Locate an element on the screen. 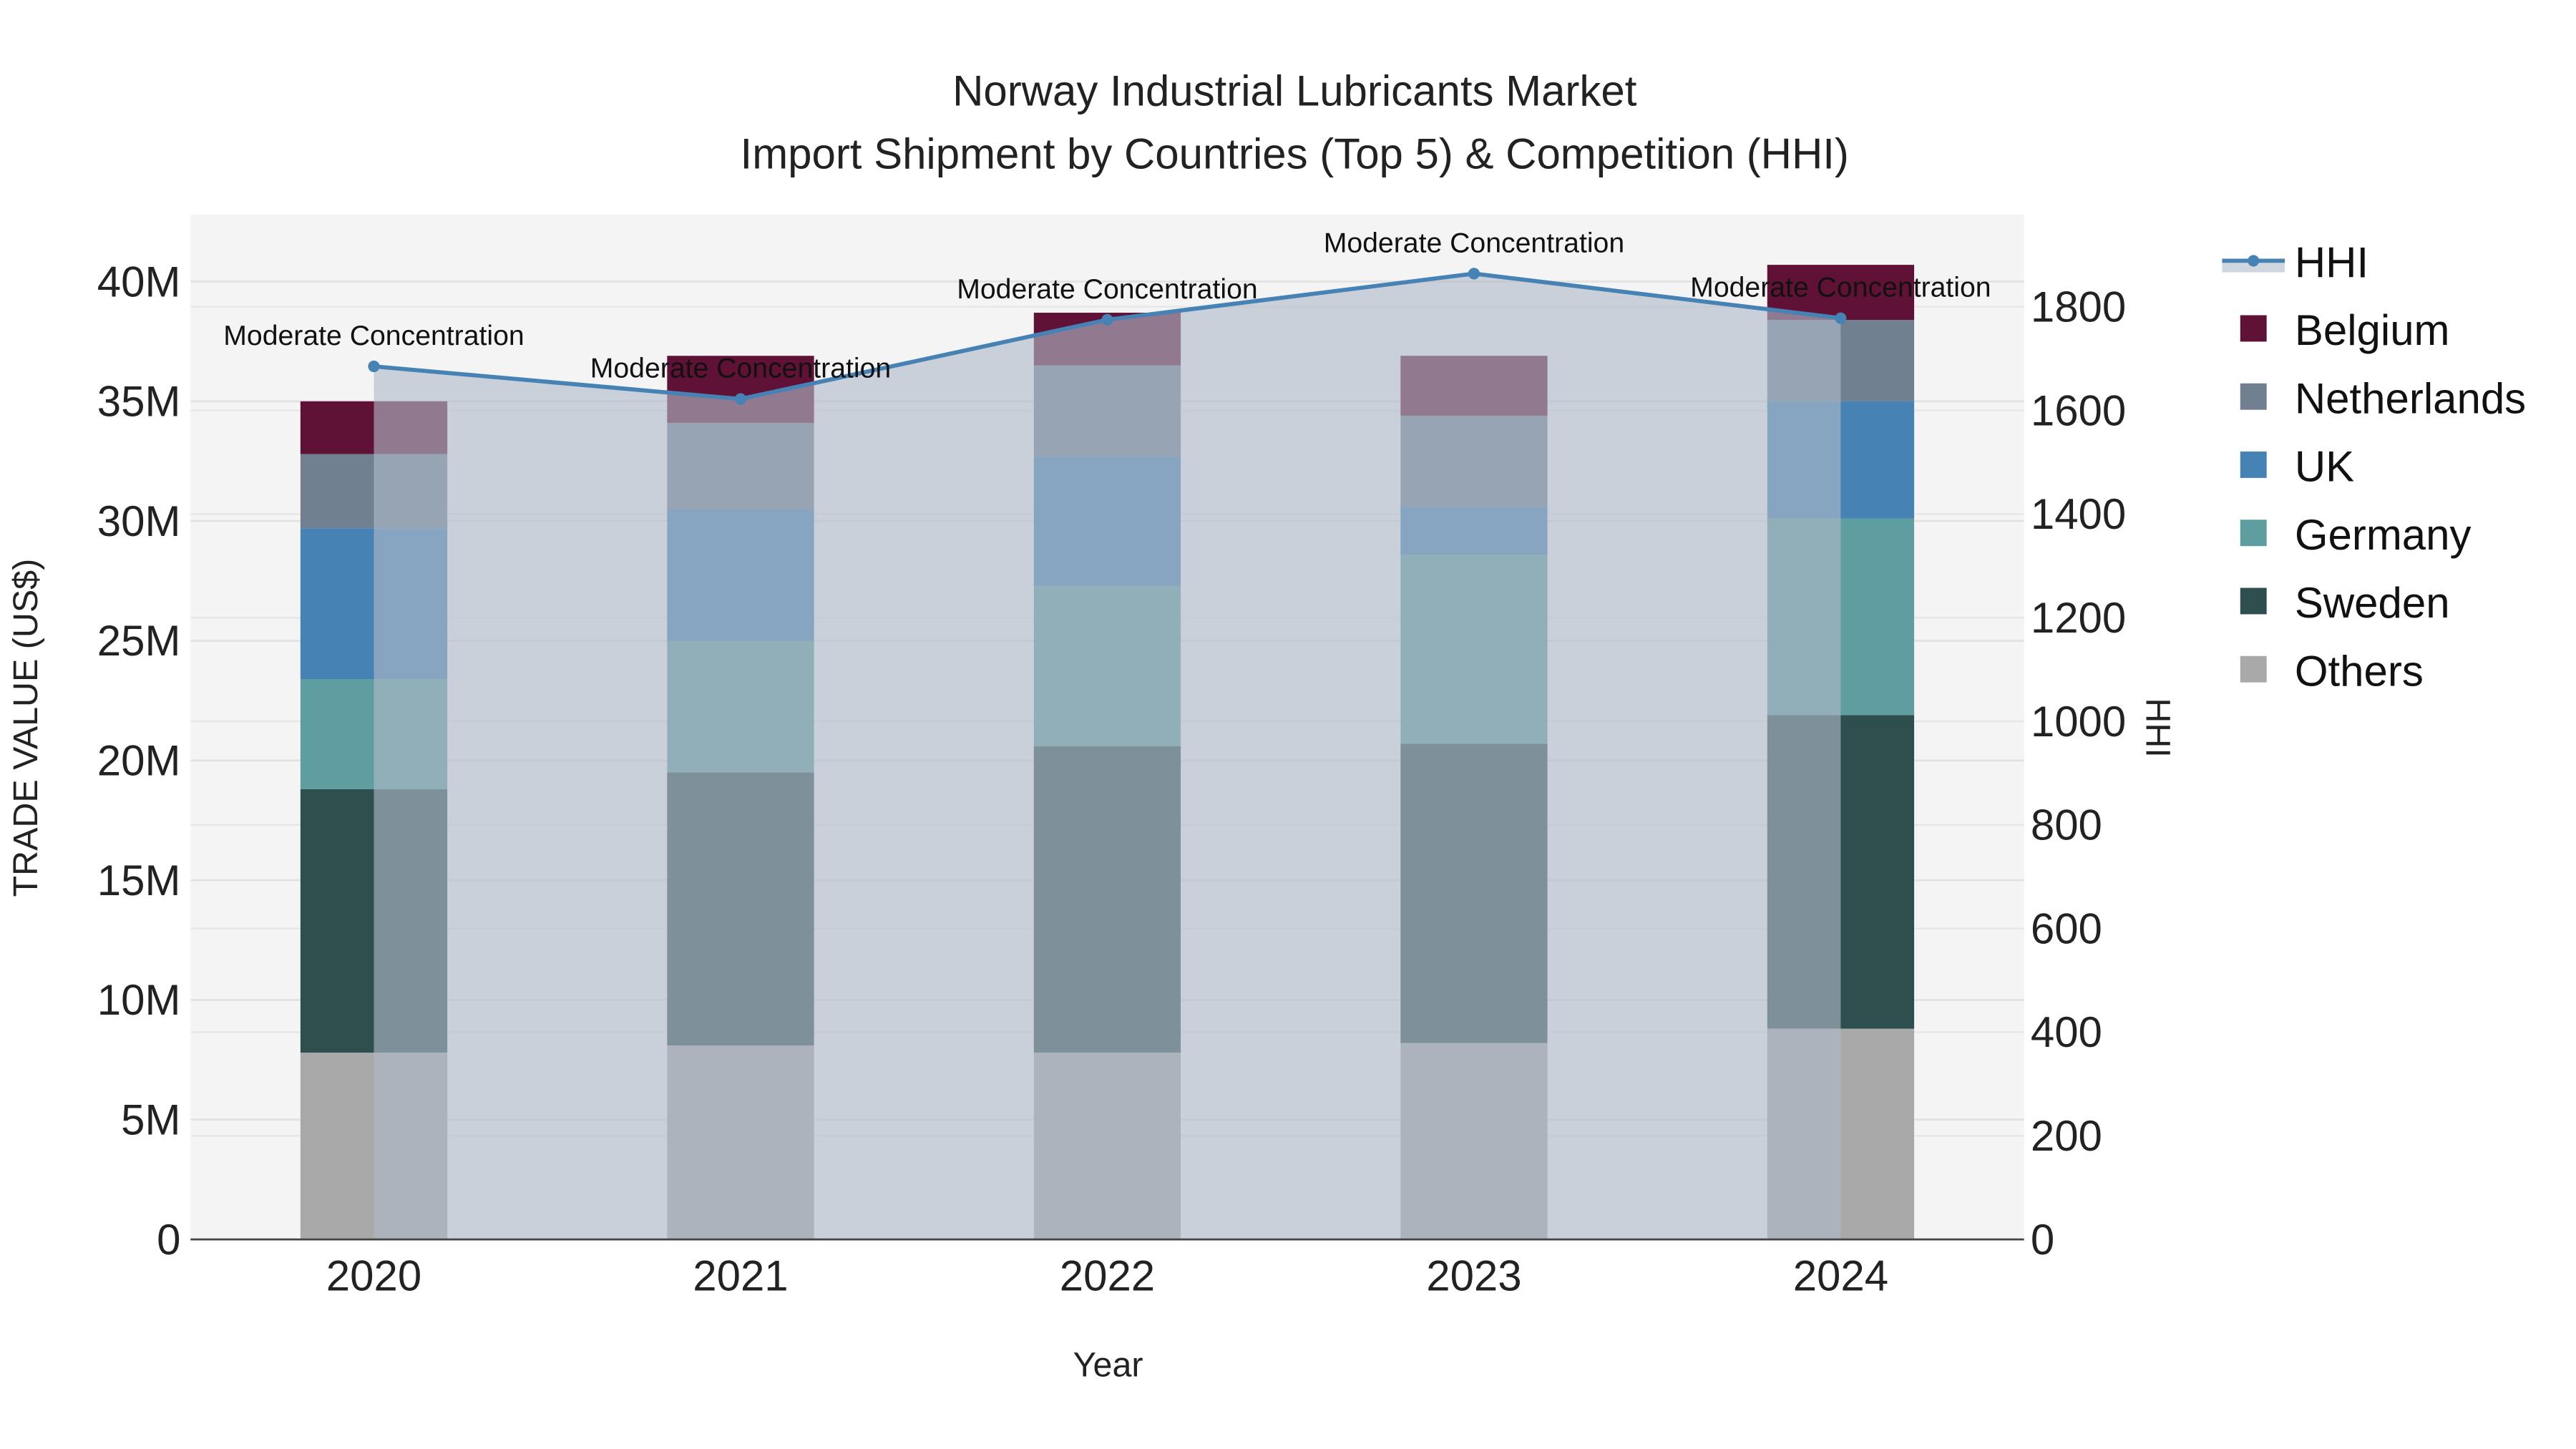 Image resolution: width=2576 pixels, height=1449 pixels. x-axis-label: Year is located at coordinates (1108, 1365).